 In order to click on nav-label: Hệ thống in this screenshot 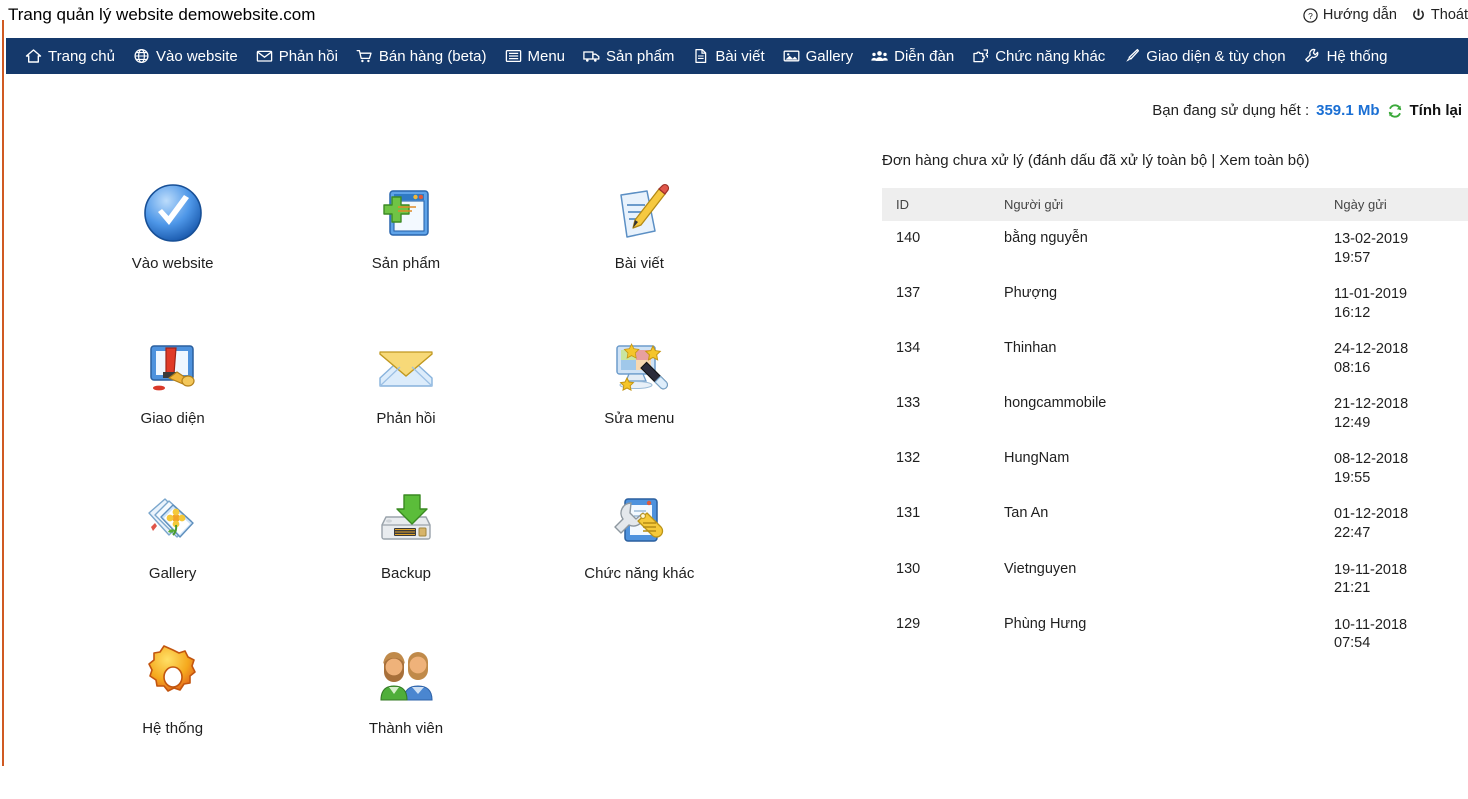, I will do `click(1357, 56)`.